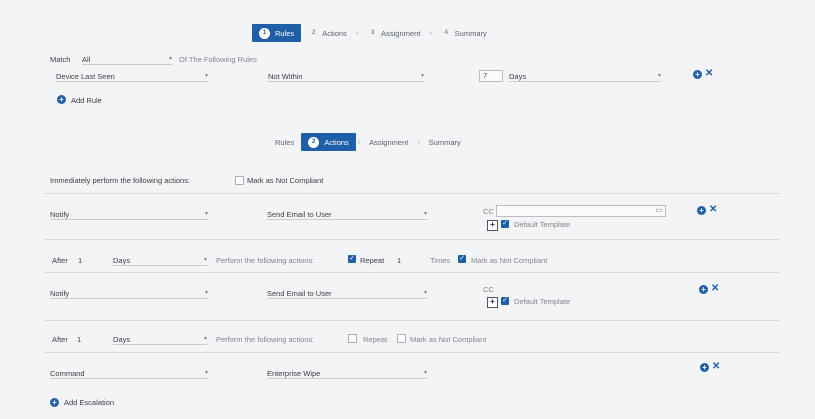 The height and width of the screenshot is (419, 815). I want to click on add-rule-link: Add Rule, so click(86, 100).